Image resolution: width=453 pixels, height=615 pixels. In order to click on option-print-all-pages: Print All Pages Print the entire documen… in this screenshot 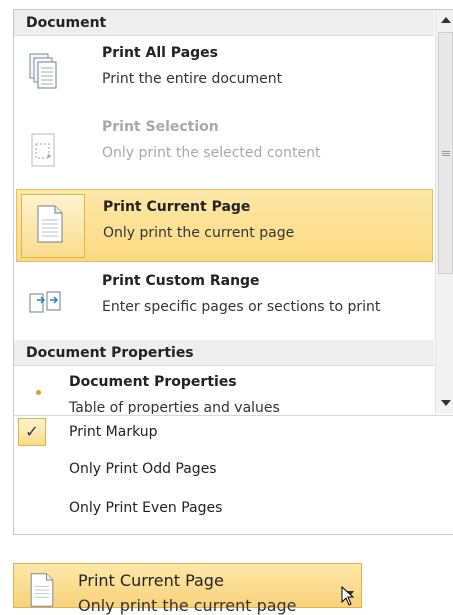, I will do `click(224, 73)`.